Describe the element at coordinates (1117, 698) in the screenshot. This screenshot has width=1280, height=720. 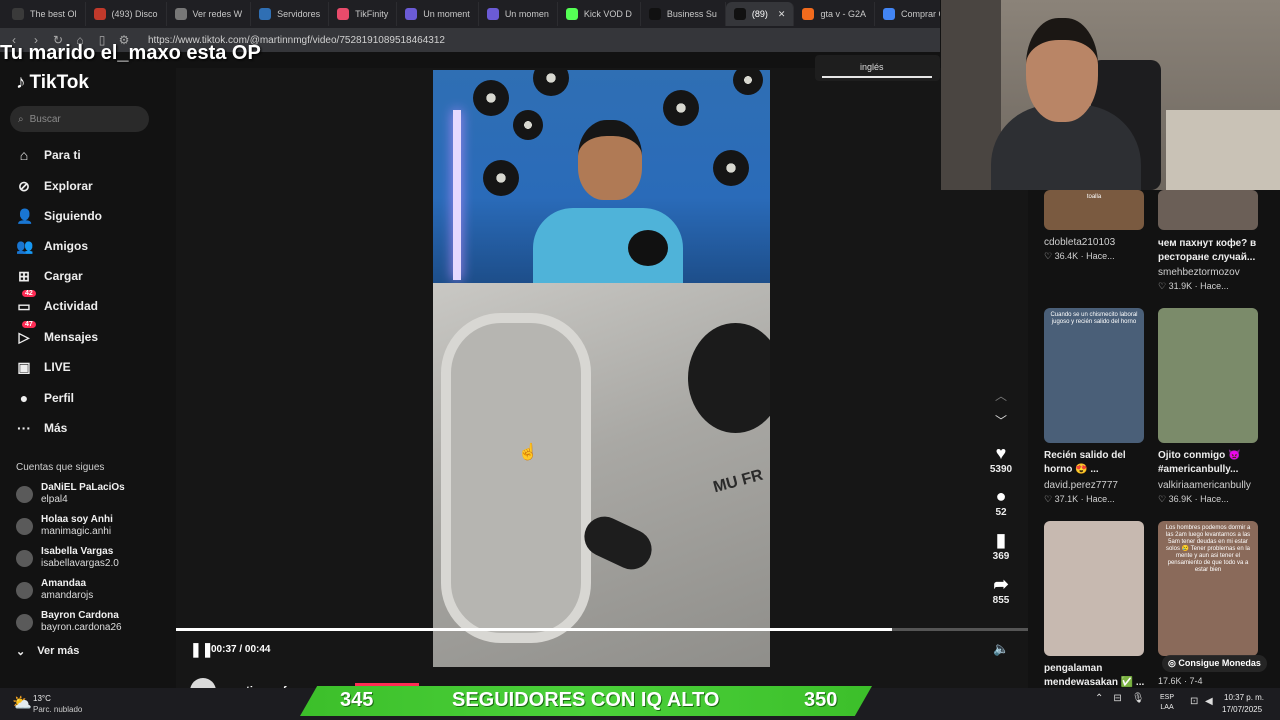
I see `network-icon: ⊟` at that location.